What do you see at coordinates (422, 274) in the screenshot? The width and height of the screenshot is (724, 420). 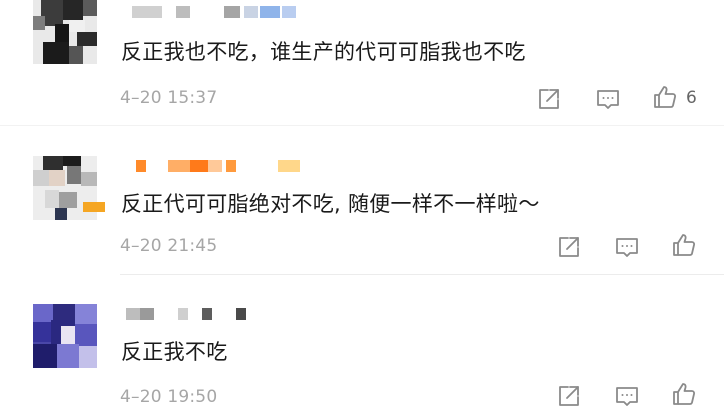 I see `divider` at bounding box center [422, 274].